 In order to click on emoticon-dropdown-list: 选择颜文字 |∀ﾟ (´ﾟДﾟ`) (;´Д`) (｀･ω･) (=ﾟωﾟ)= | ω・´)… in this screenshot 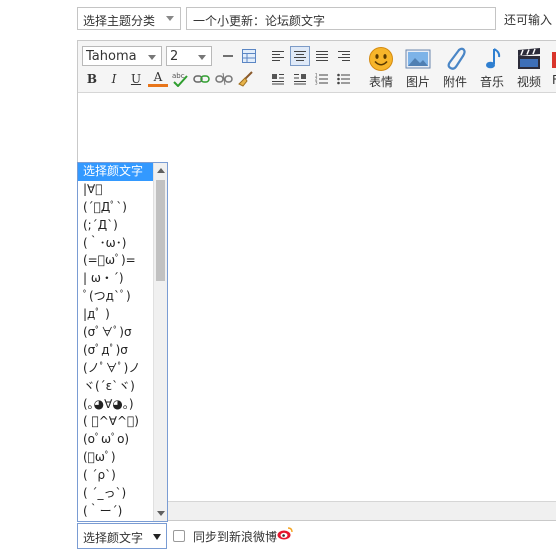, I will do `click(122, 342)`.